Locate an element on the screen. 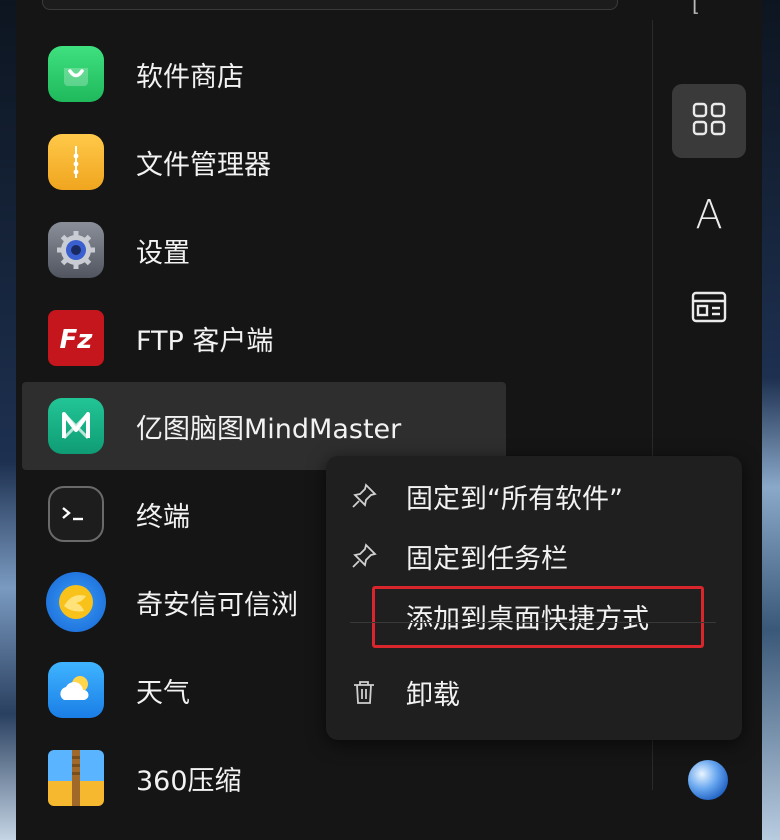 This screenshot has width=780, height=840. app-label: 奇安信可信浏 is located at coordinates (217, 605).